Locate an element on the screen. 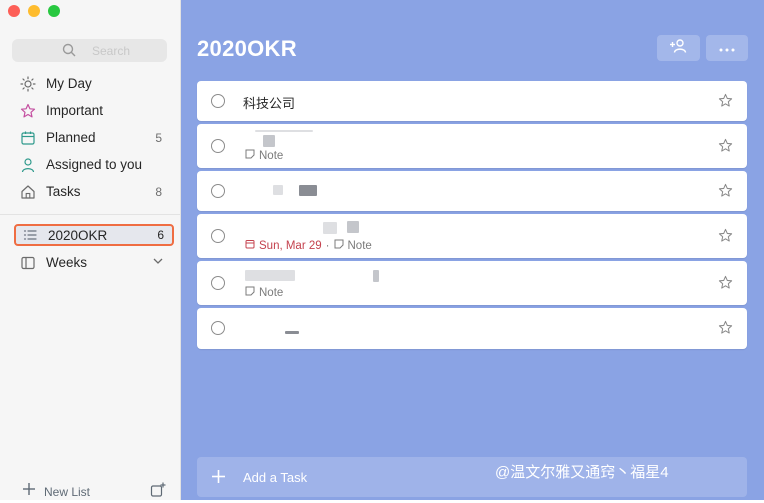 Image resolution: width=764 pixels, height=503 pixels. watermark-text: @温文尔雅又通窍丶福星4 is located at coordinates (582, 472).